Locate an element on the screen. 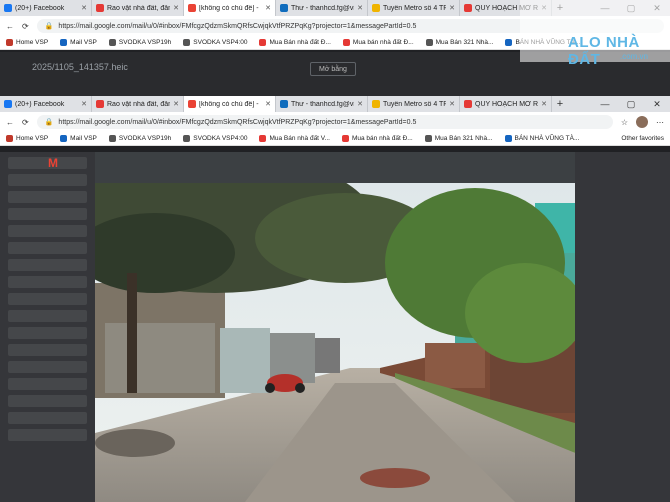 This screenshot has width=670, height=502. other-favorites: Other favorites is located at coordinates (642, 138).